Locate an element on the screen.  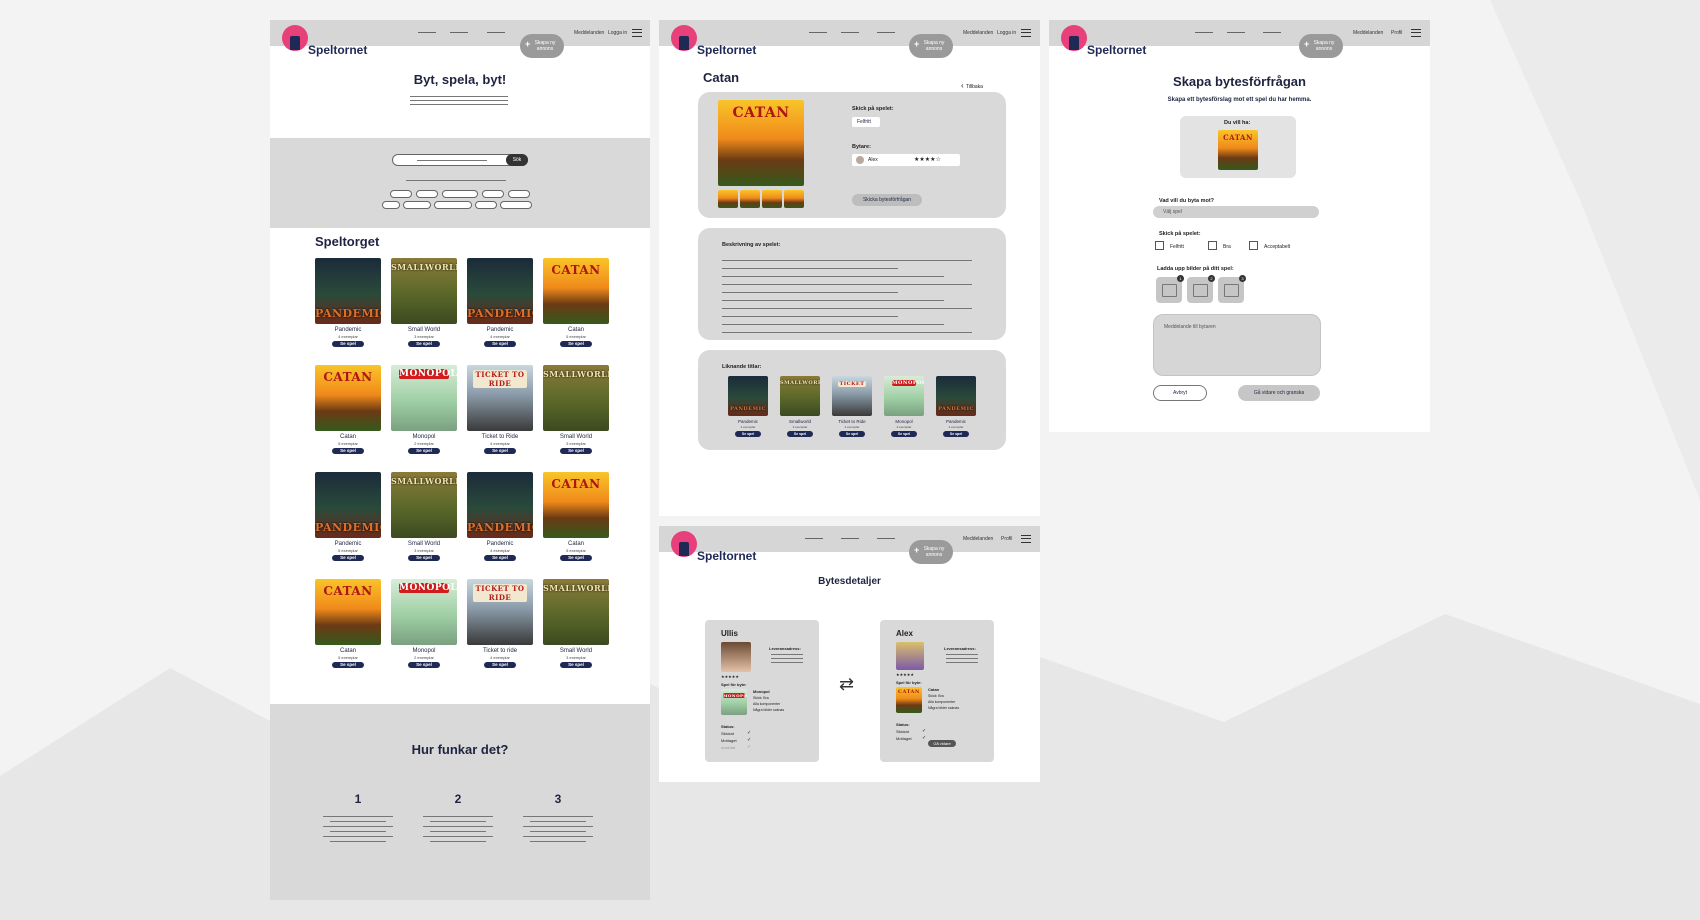
cancel-button: Avbryt is located at coordinates (1180, 393).